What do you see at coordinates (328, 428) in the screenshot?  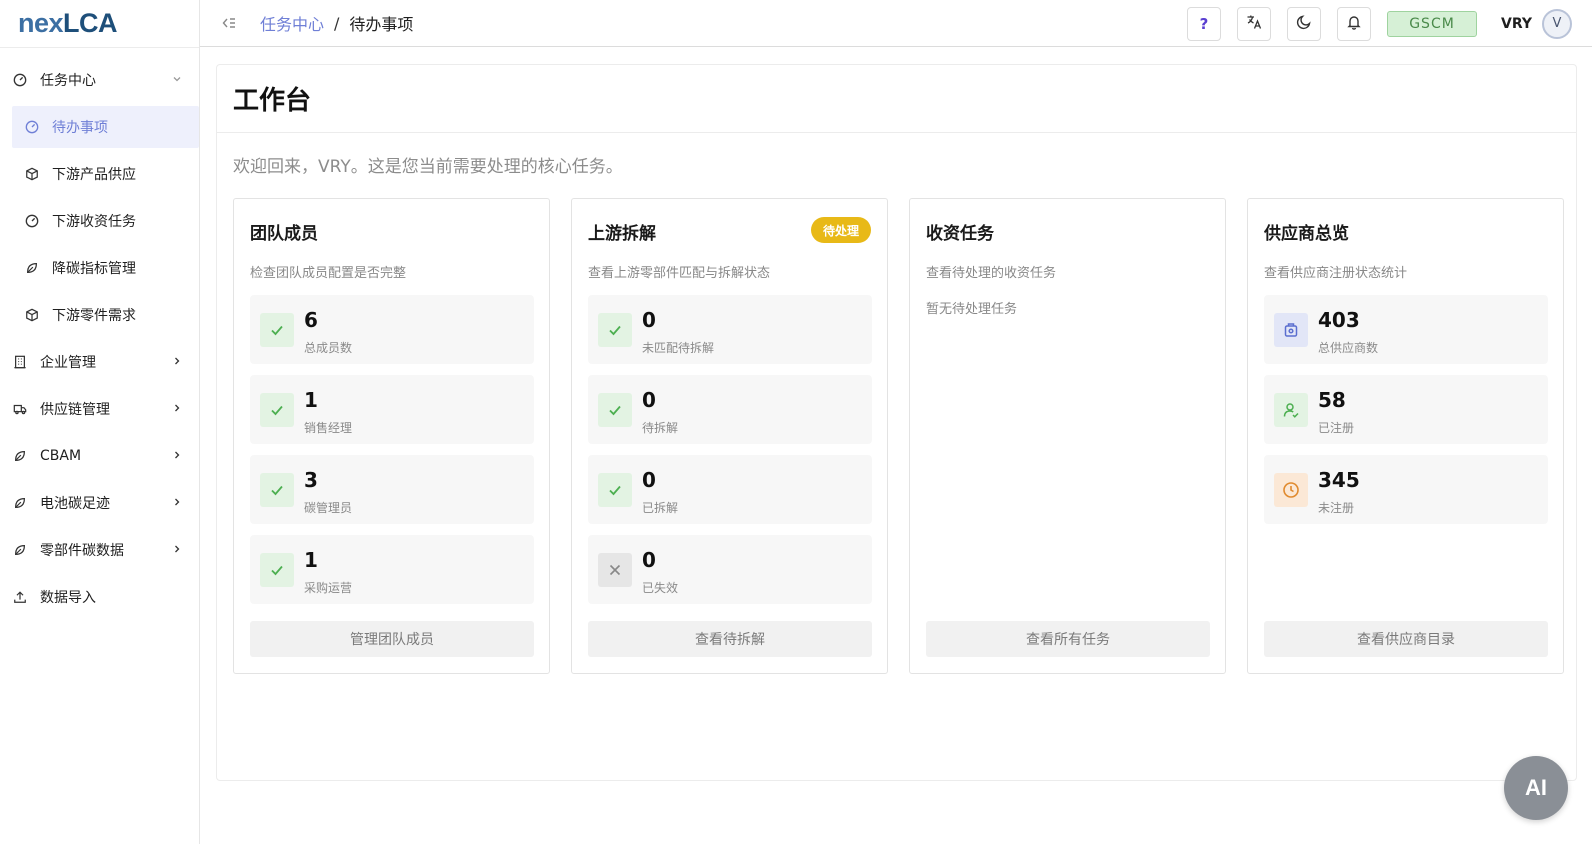 I see `stat-label: 销售经理` at bounding box center [328, 428].